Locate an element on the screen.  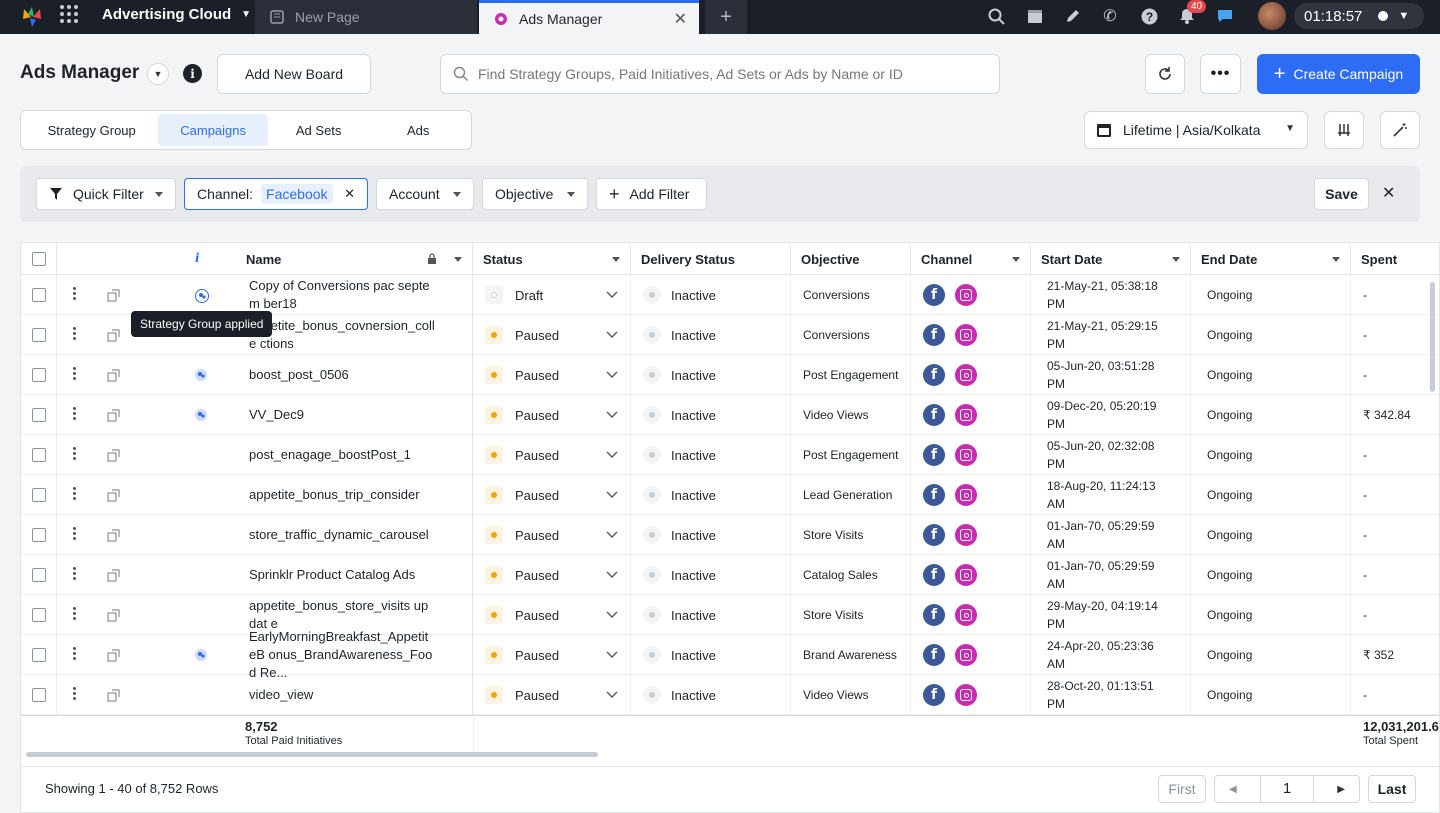
channel-filter-chip: Channel: Facebook ✕ is located at coordinates (276, 194).